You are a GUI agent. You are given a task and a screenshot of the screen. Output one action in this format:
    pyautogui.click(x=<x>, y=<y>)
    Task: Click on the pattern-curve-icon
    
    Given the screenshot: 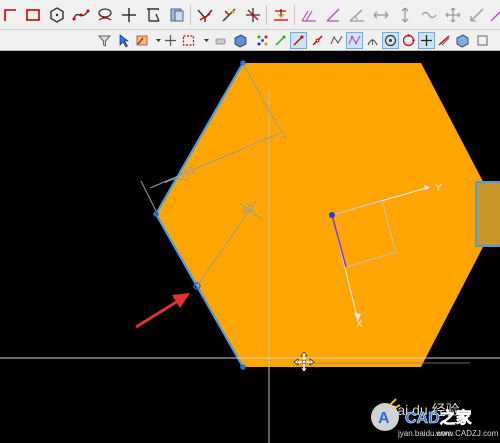 What is the action you would take?
    pyautogui.click(x=177, y=15)
    